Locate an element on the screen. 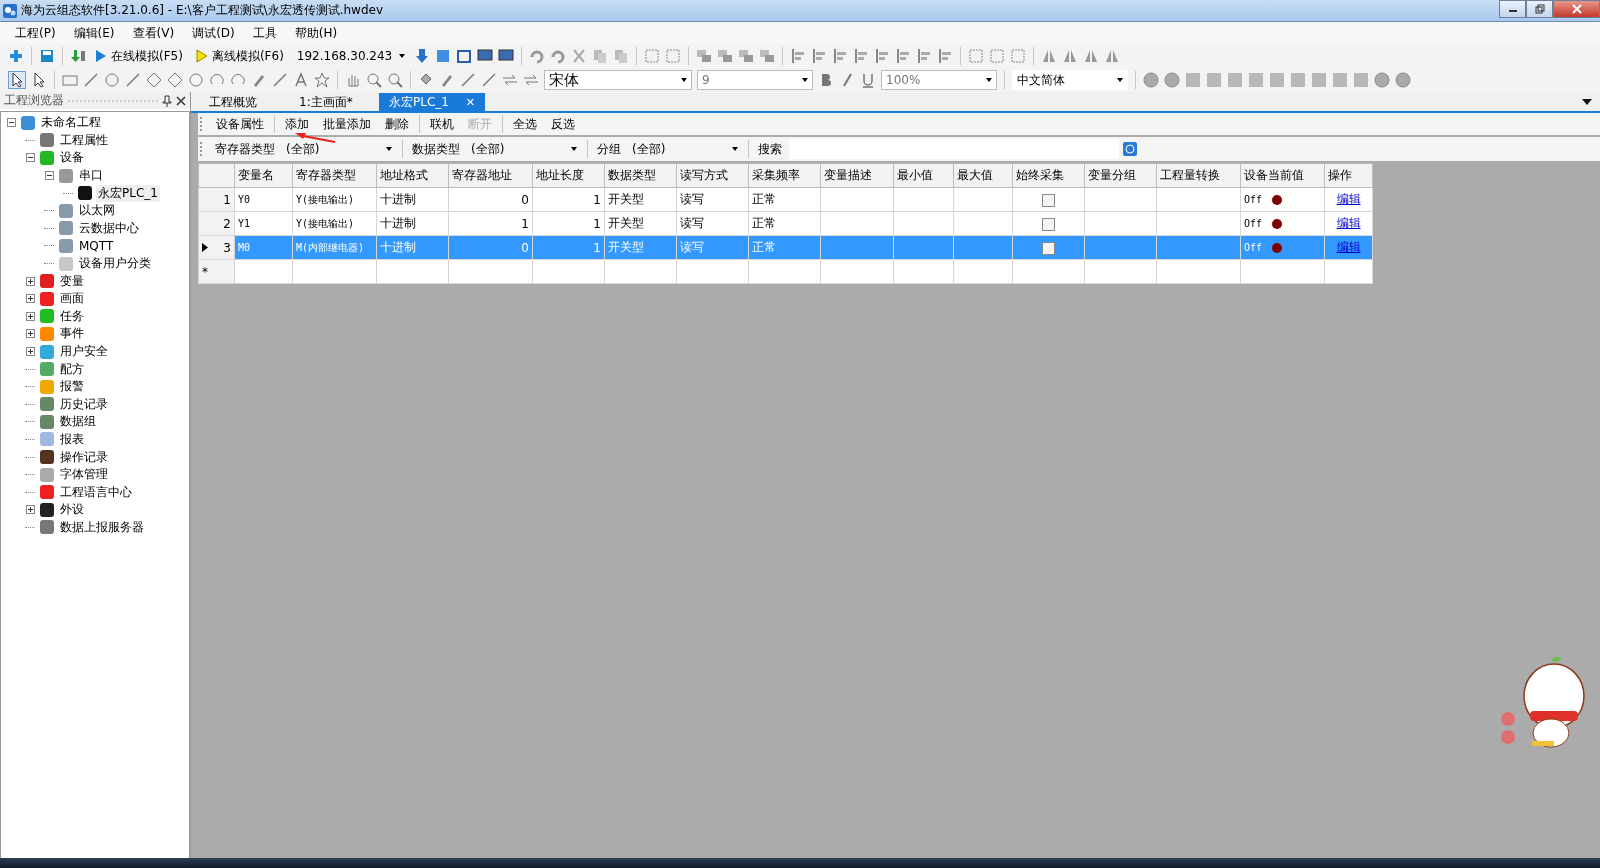 The height and width of the screenshot is (868, 1600). undo-icon is located at coordinates (536, 56).